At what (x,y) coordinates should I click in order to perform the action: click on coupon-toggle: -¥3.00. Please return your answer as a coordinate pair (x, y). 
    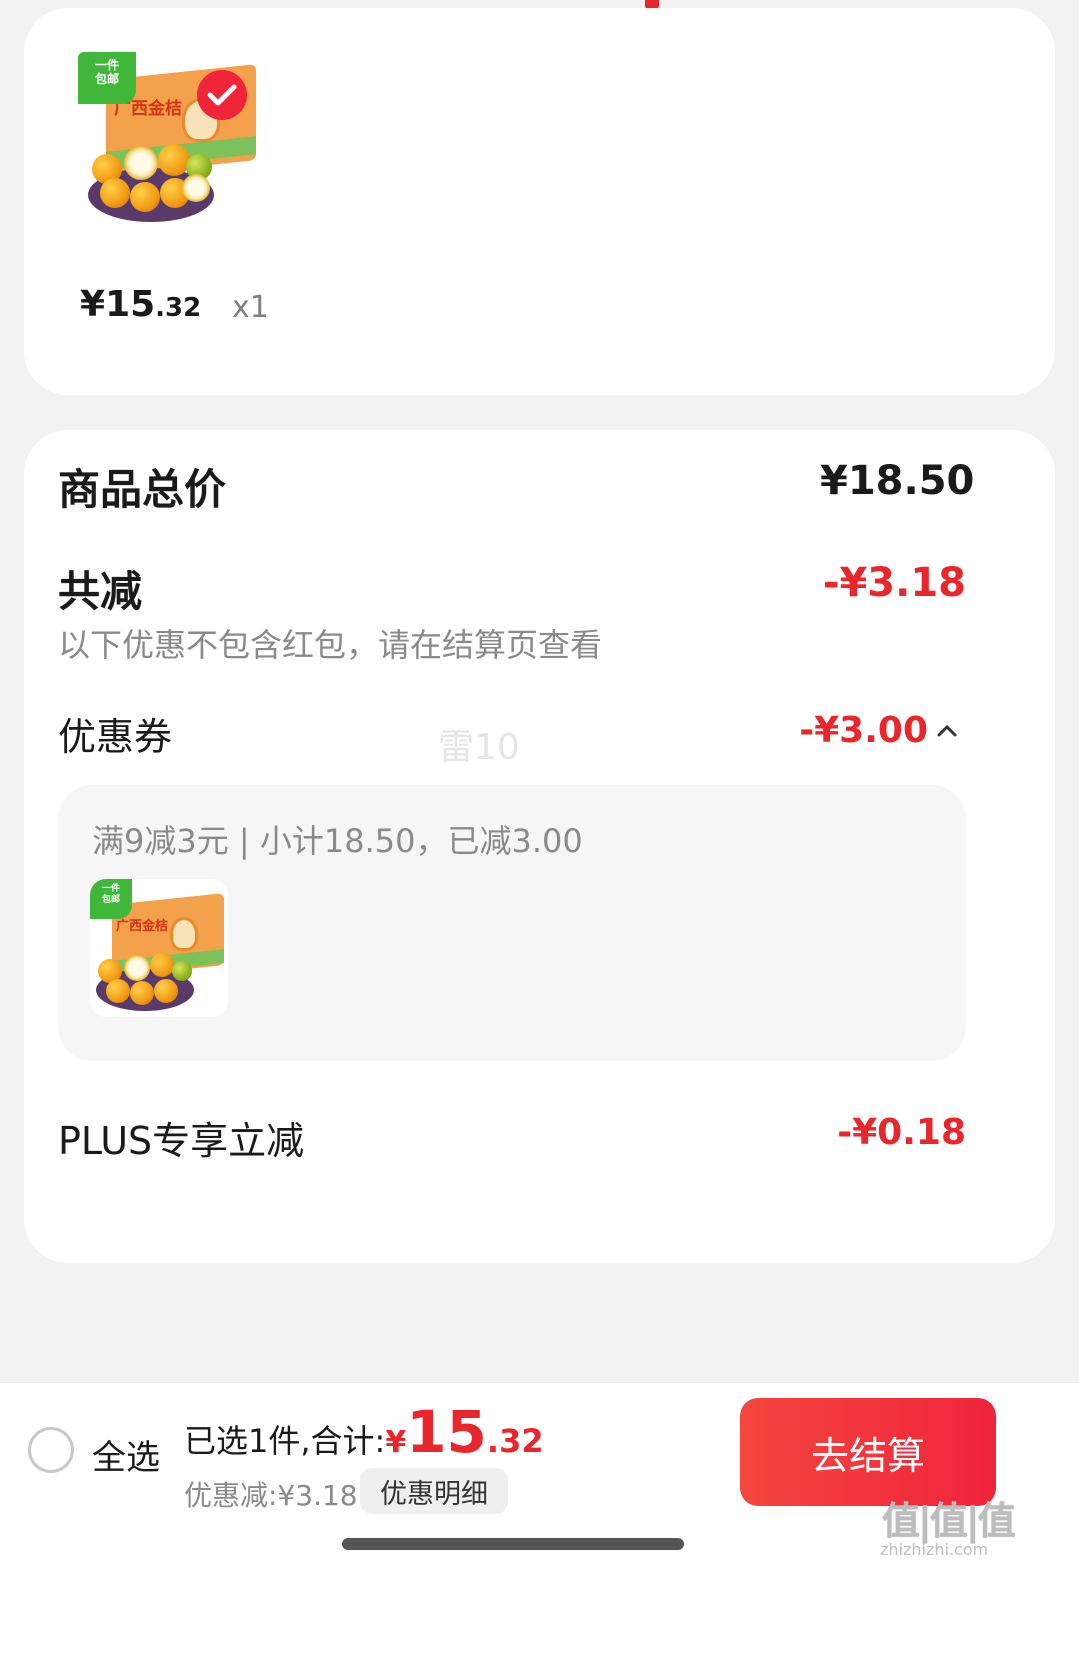
    Looking at the image, I should click on (873, 732).